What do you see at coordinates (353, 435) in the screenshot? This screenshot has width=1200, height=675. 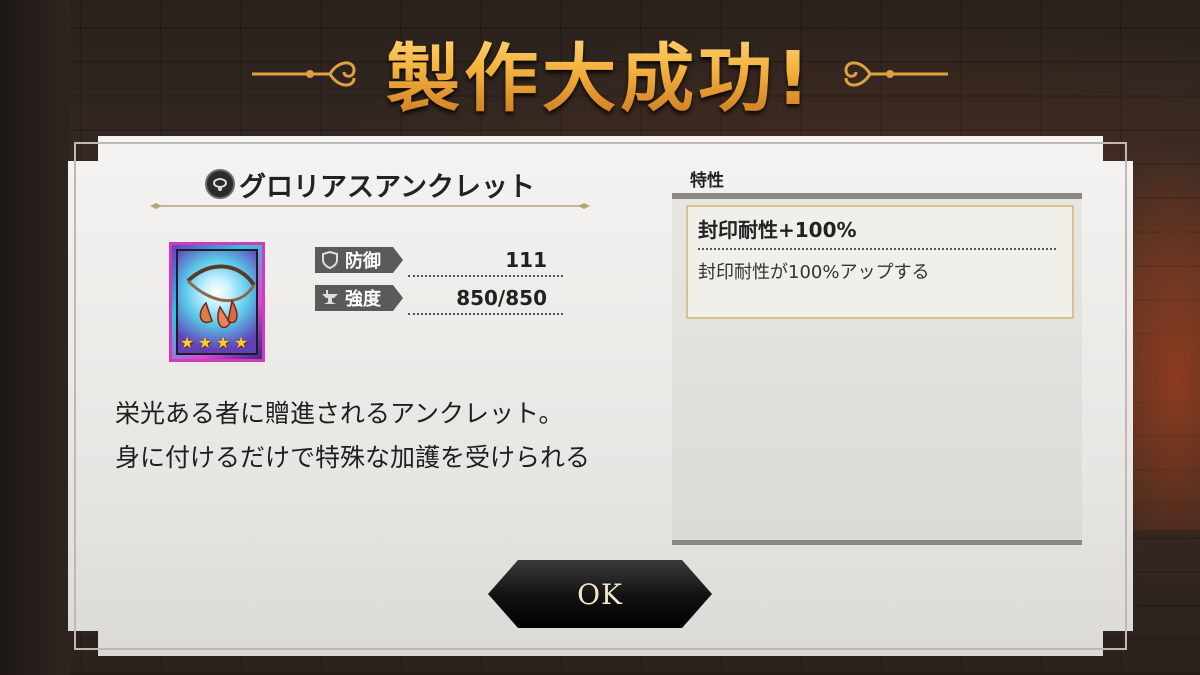 I see `item-description: 栄光ある者に贈進されるアンクレット。 身に付けるだけで特殊な加護を受けられる` at bounding box center [353, 435].